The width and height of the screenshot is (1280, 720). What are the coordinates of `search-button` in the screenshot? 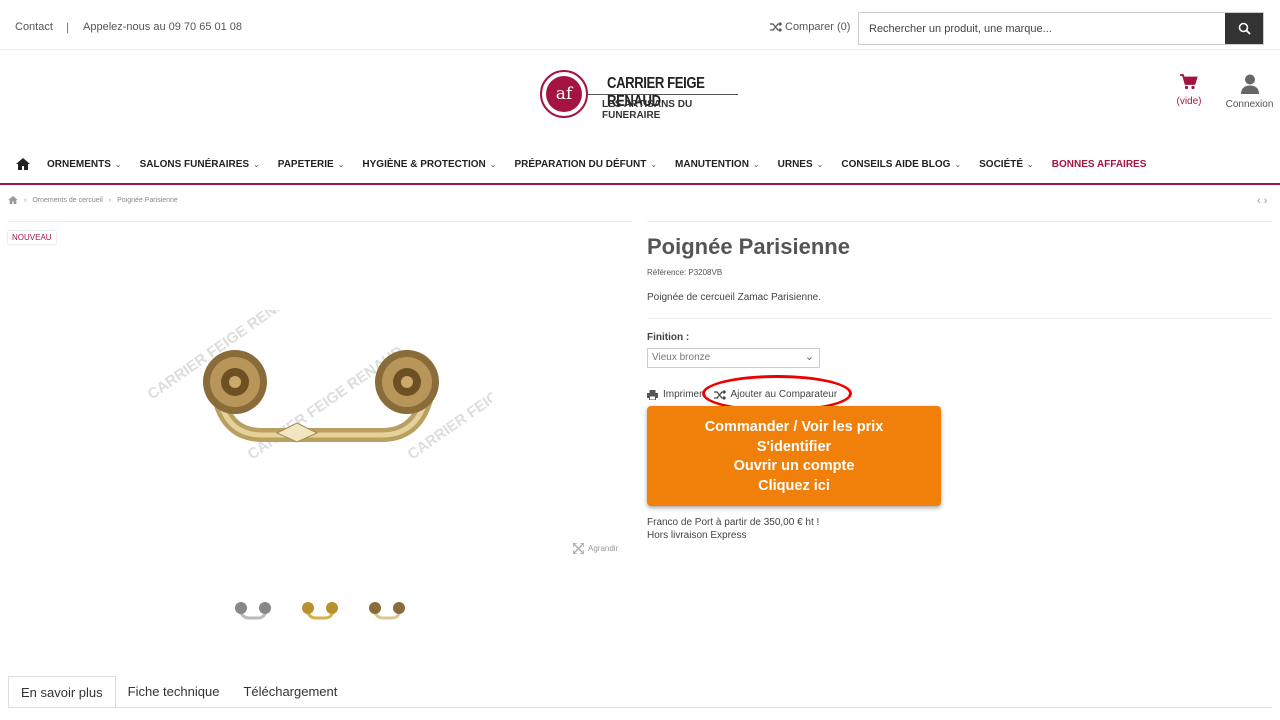 It's located at (1244, 28).